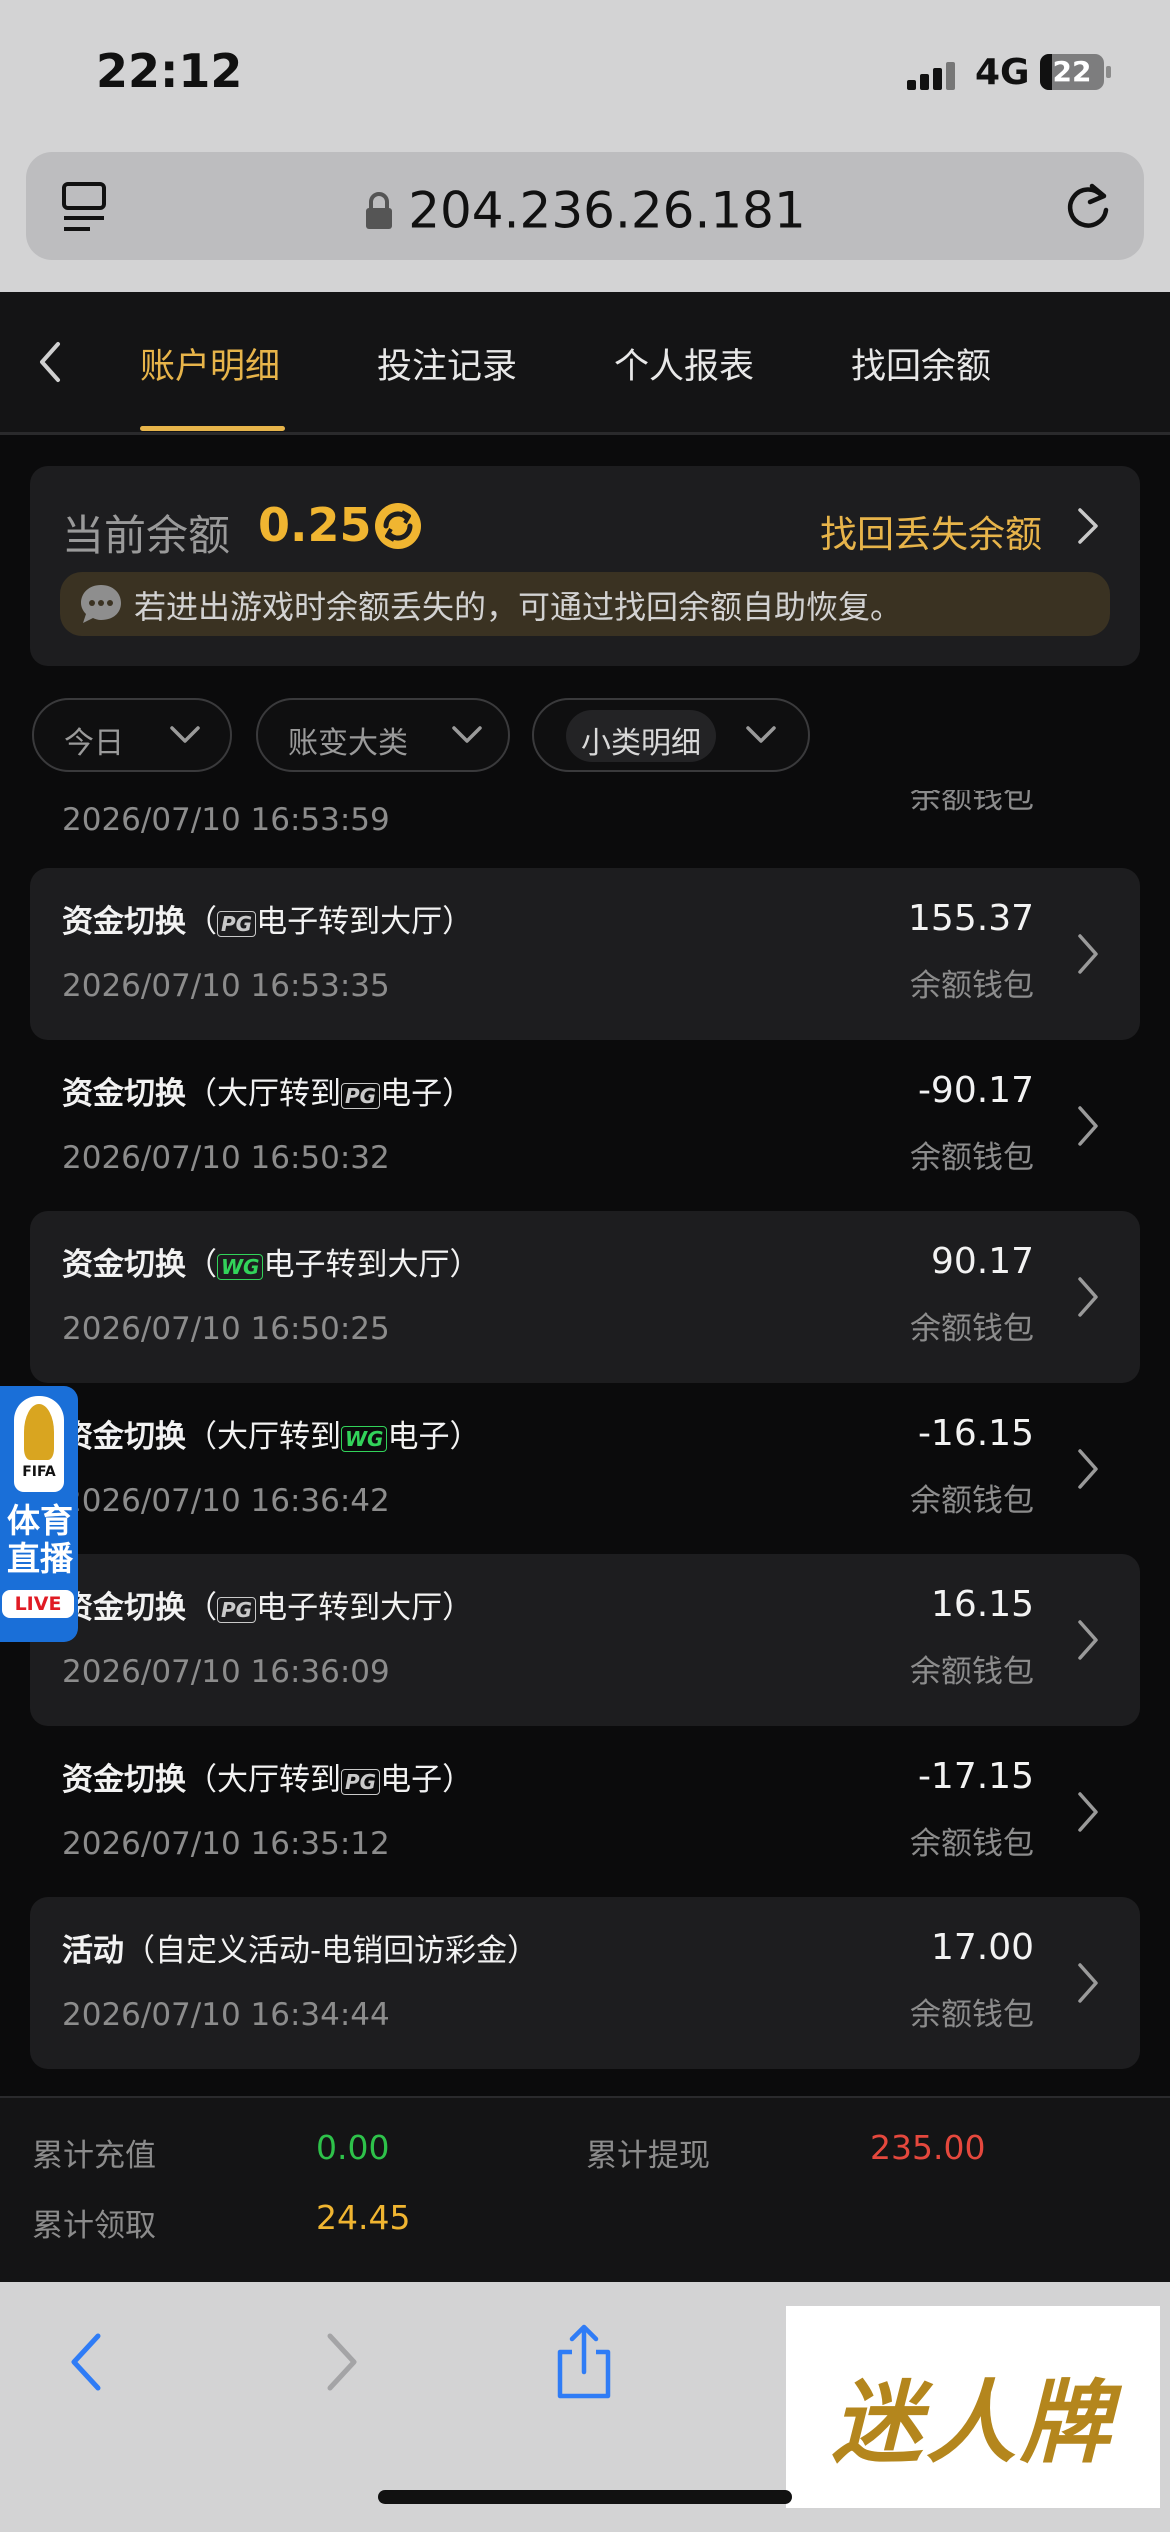 The width and height of the screenshot is (1170, 2532). I want to click on partial-wallet-clip: 余额钱包, so click(867, 801).